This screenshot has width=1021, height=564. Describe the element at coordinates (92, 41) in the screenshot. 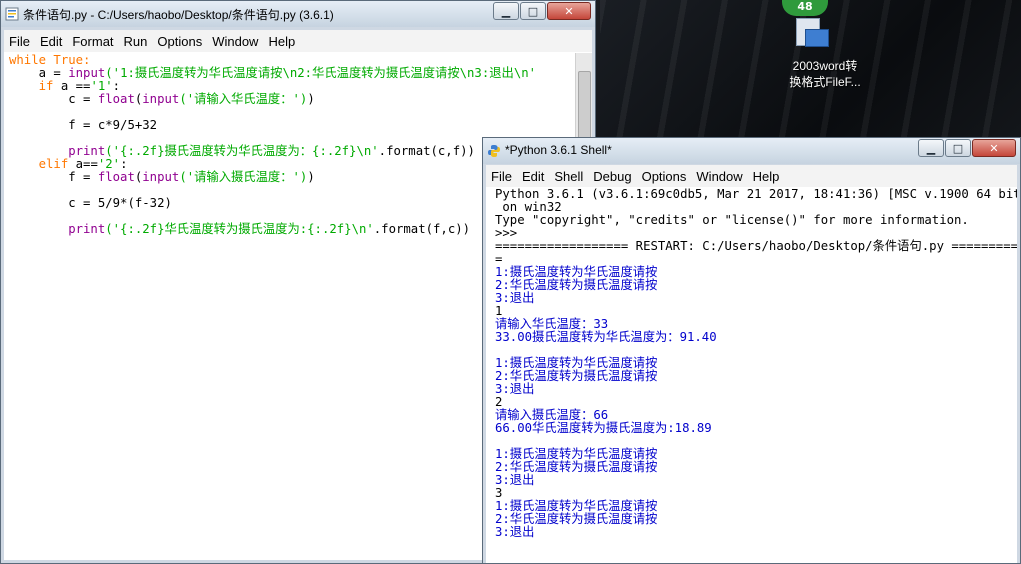

I see `menu-format: Format` at that location.